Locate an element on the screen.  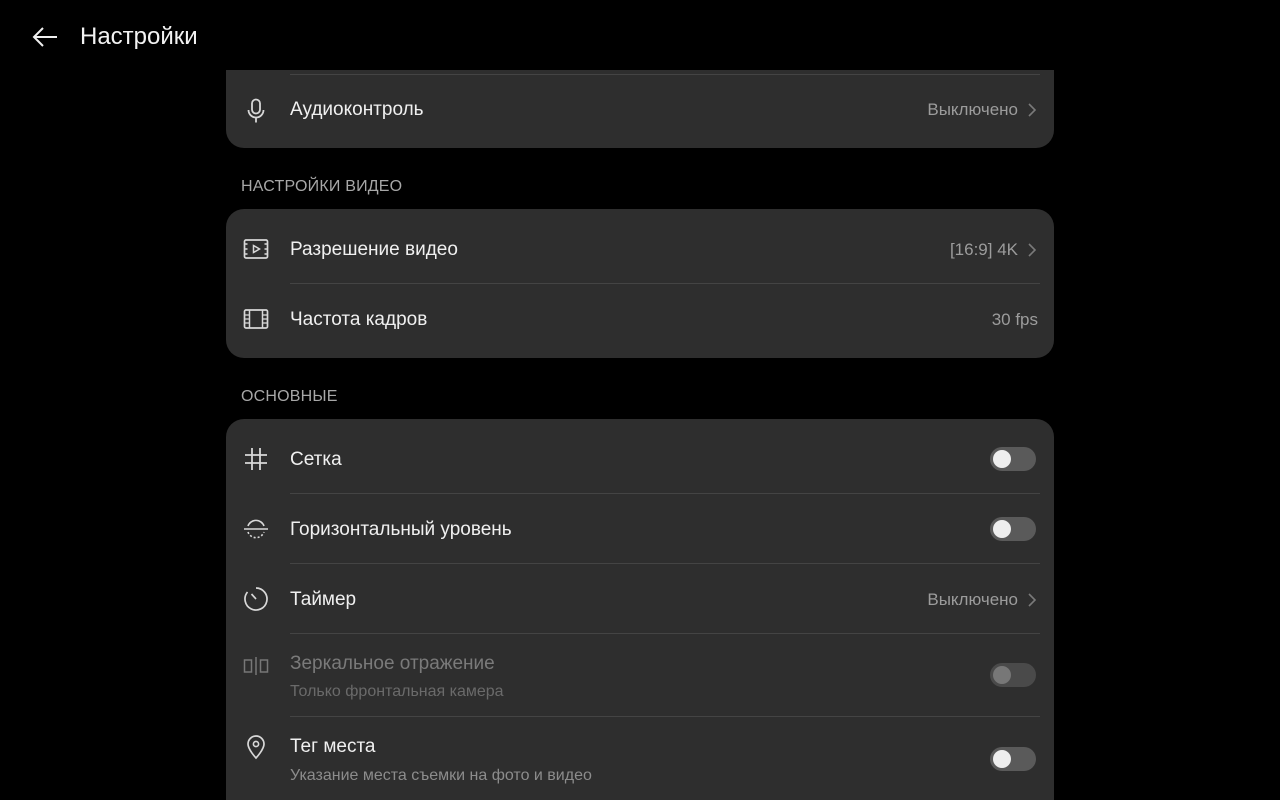
back-button is located at coordinates (45, 37).